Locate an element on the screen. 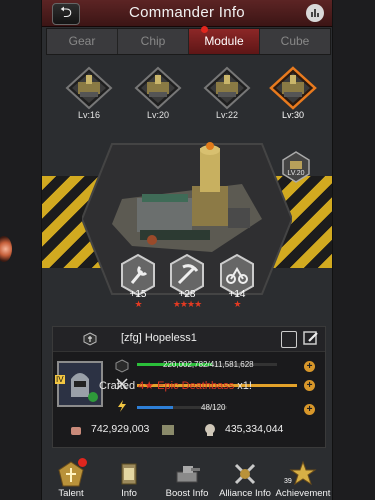 The image size is (375, 500). level-shield-icon is located at coordinates (122, 366).